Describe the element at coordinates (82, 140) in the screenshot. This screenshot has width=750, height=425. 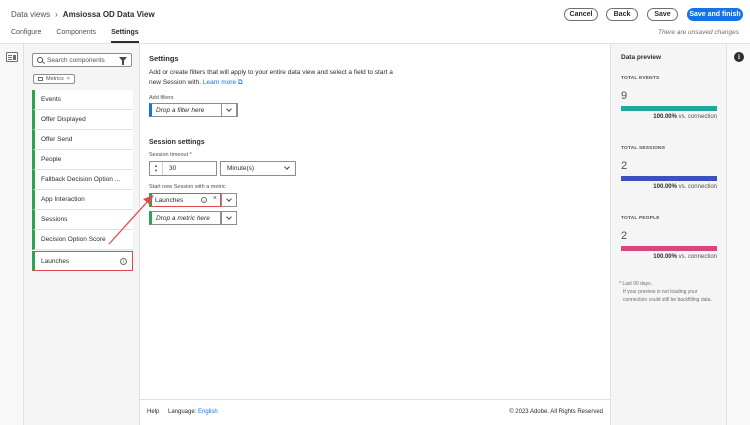
I see `component-item-offer-send: Offer Send` at that location.